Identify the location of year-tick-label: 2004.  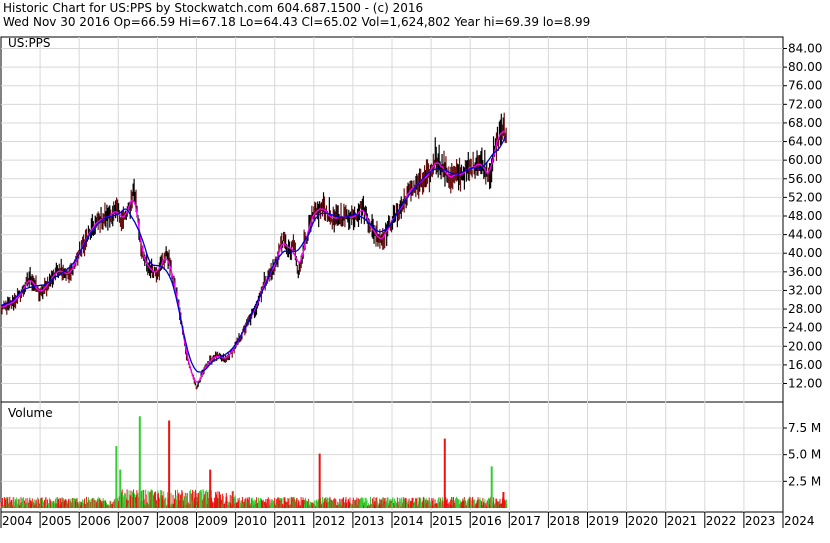
(17, 521).